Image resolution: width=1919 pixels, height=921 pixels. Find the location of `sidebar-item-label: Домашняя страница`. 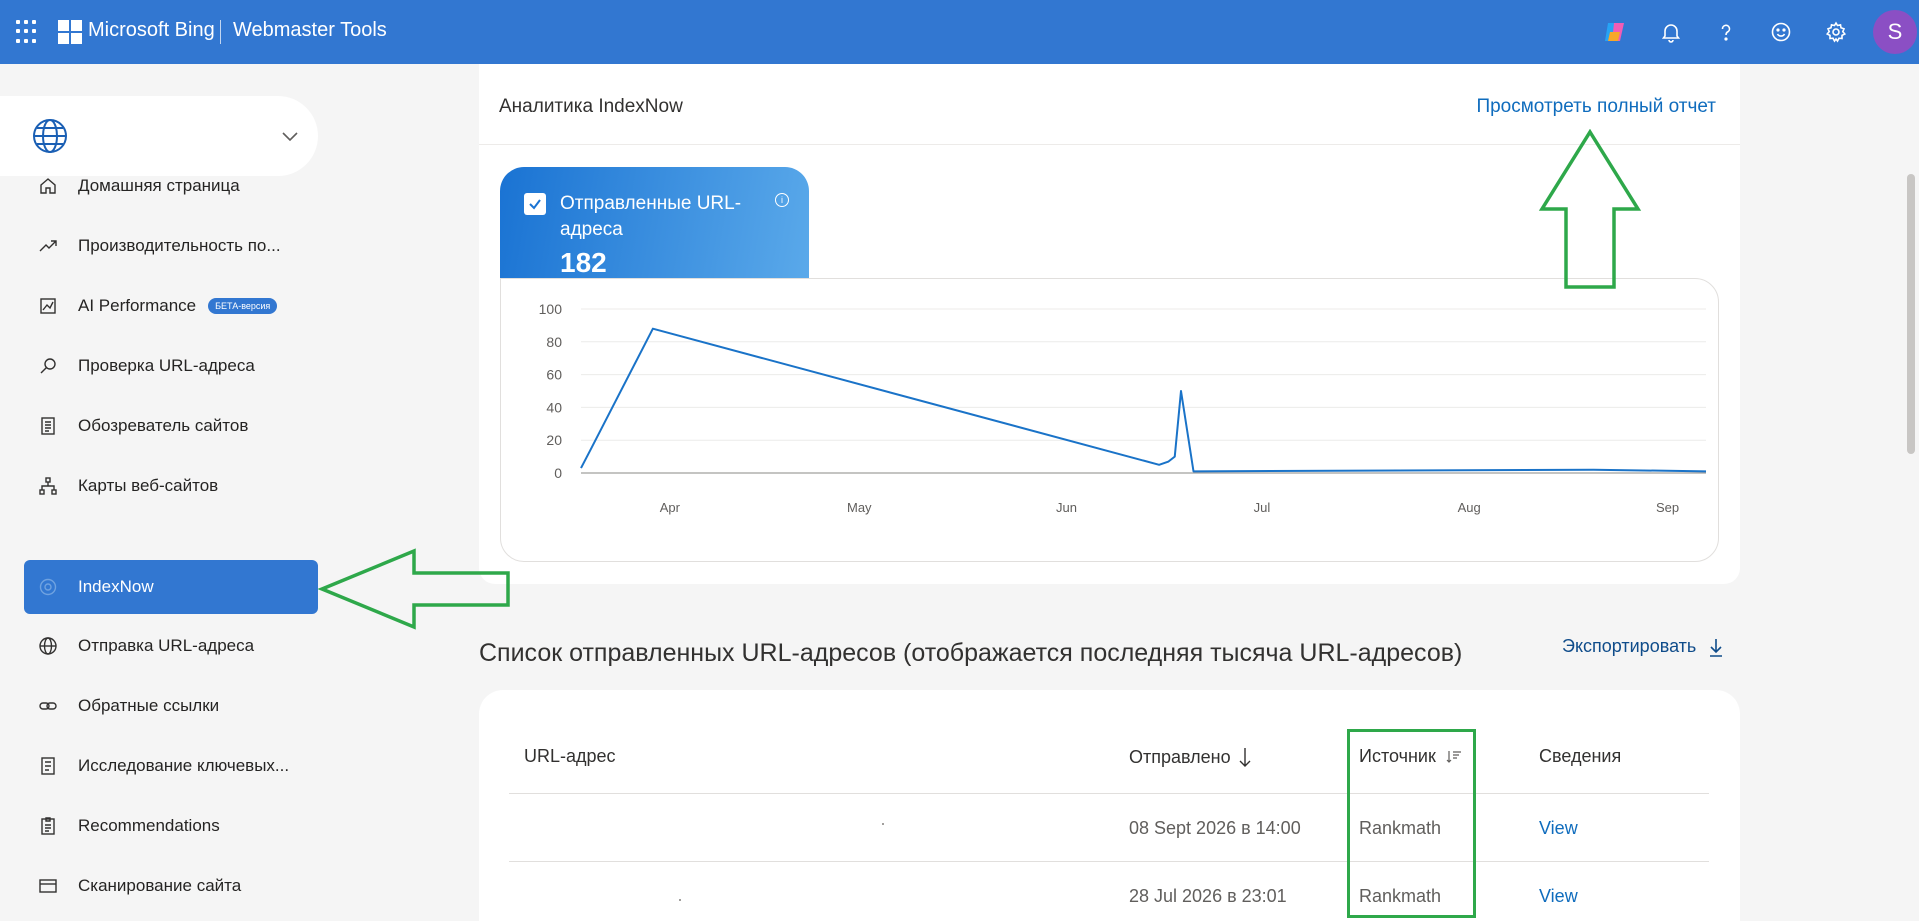

sidebar-item-label: Домашняя страница is located at coordinates (159, 185).